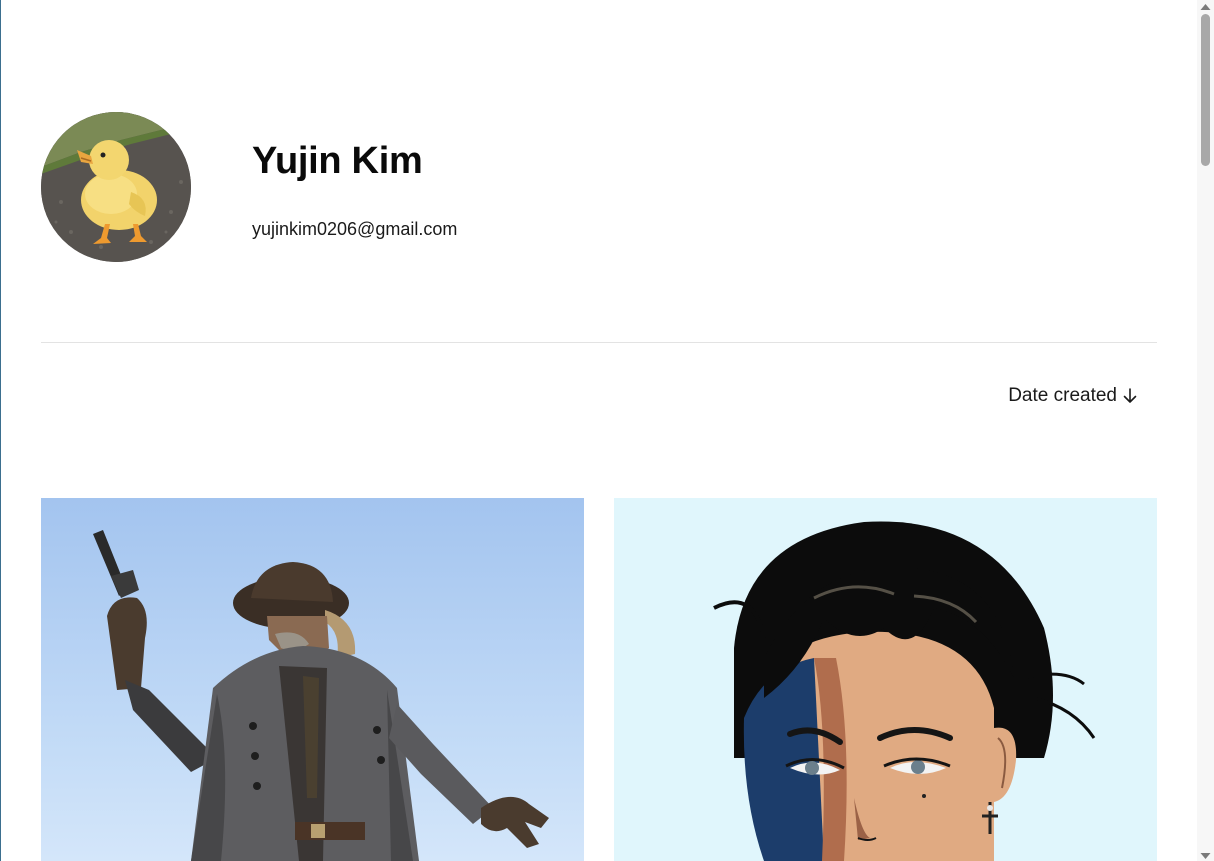  Describe the element at coordinates (904, 691) in the screenshot. I see `anime-portrait-illustration` at that location.